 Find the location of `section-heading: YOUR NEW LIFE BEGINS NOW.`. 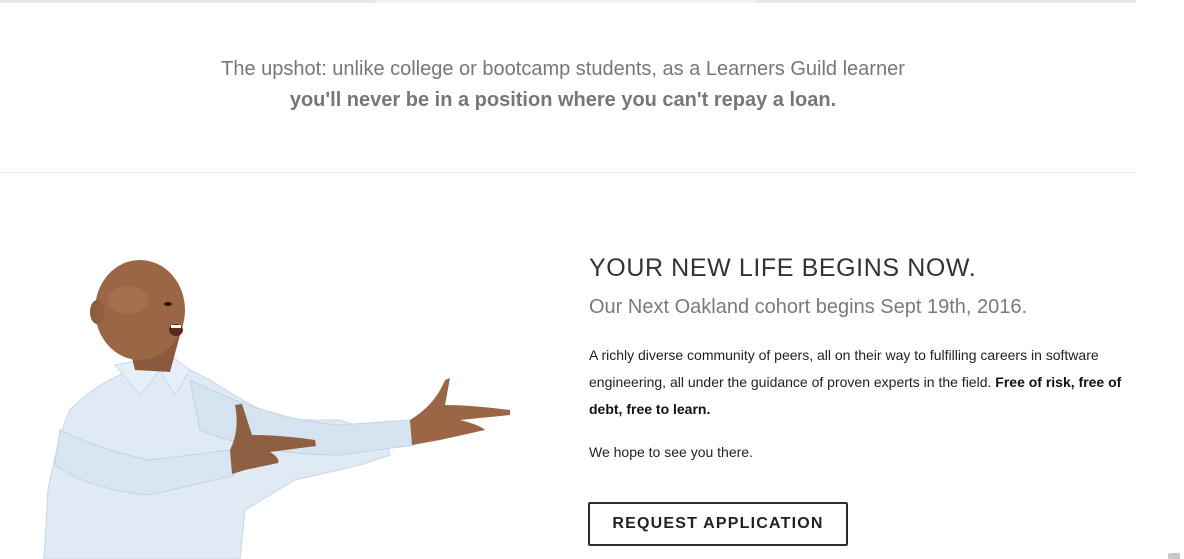

section-heading: YOUR NEW LIFE BEGINS NOW. is located at coordinates (783, 268).